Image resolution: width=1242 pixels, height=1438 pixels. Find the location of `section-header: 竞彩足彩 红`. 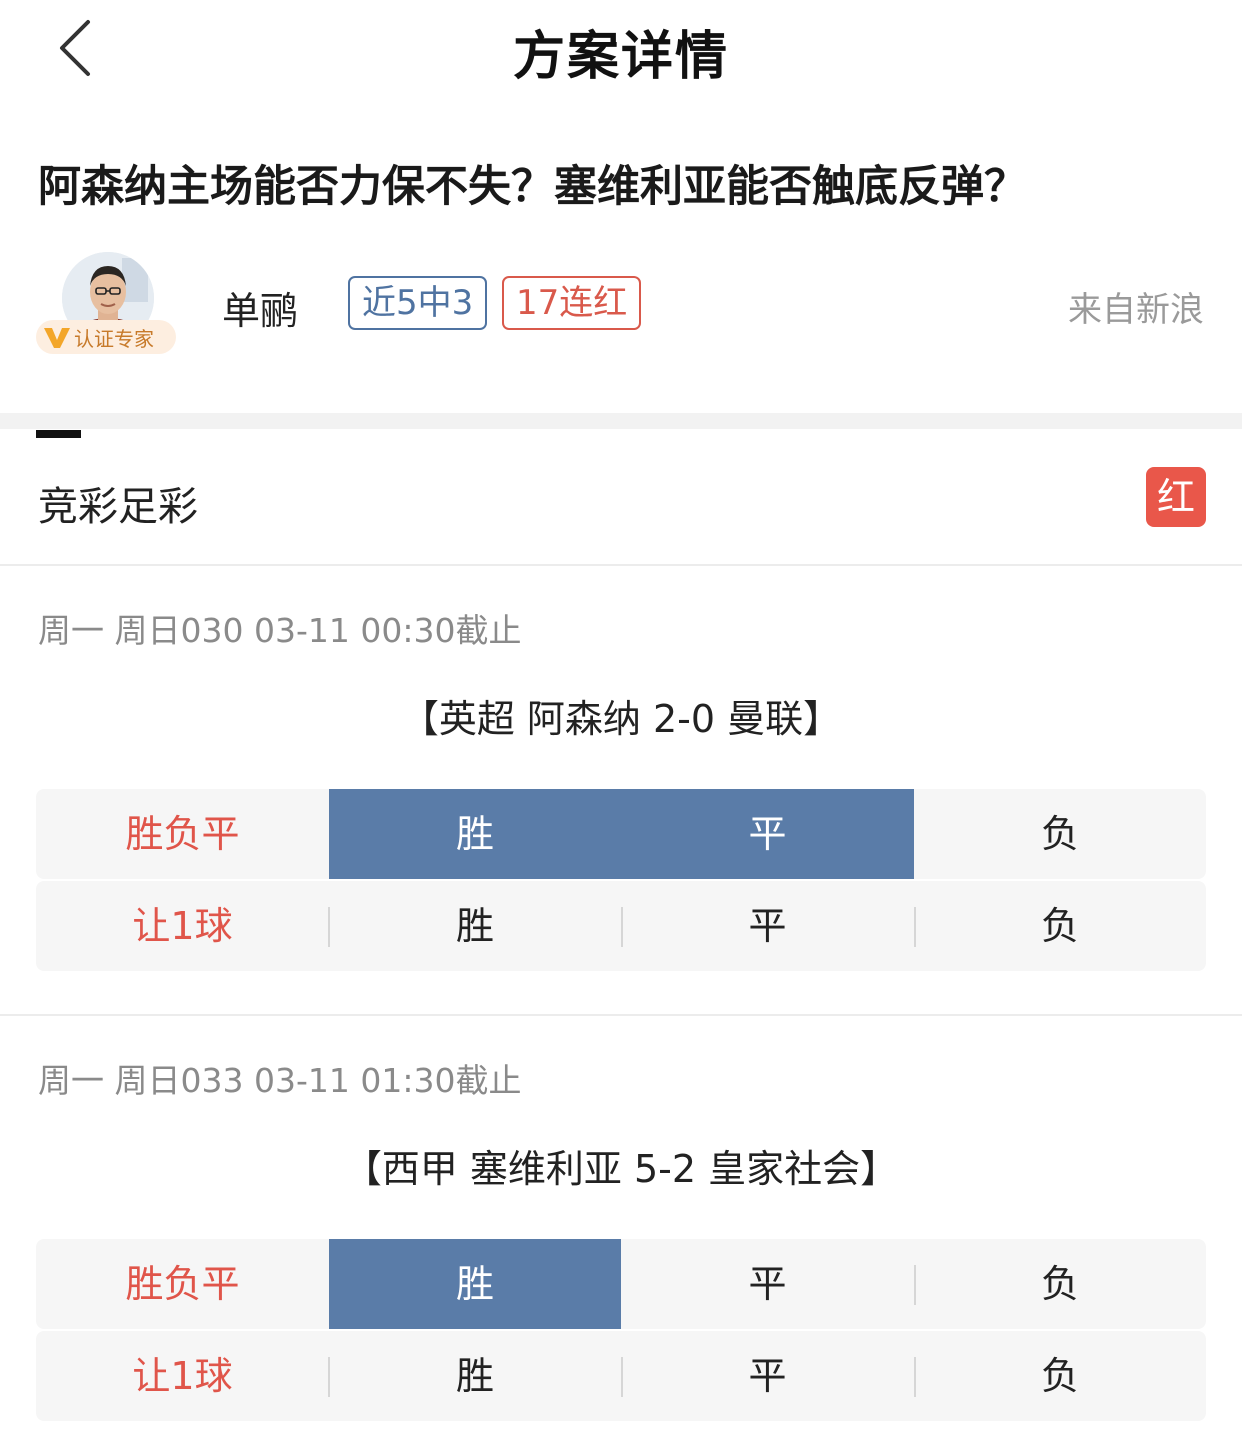

section-header: 竞彩足彩 红 is located at coordinates (621, 502).